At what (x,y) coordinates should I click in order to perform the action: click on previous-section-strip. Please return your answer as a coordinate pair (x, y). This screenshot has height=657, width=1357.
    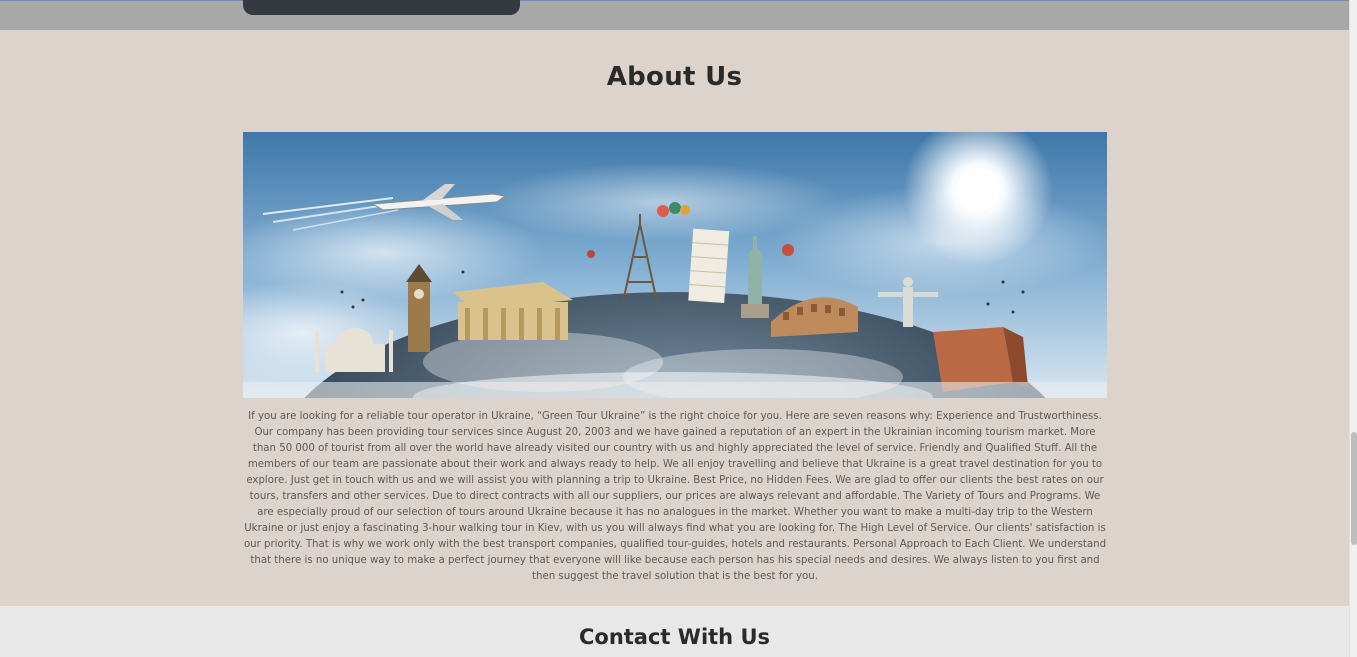
    Looking at the image, I should click on (674, 15).